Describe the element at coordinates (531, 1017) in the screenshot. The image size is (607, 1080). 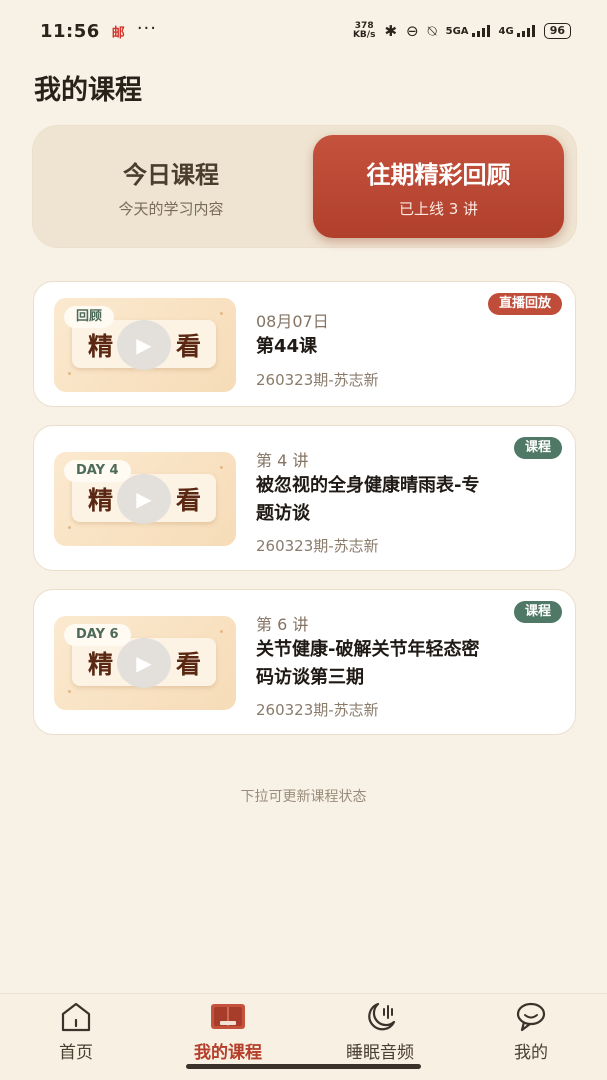
I see `profile-chat-icon` at that location.